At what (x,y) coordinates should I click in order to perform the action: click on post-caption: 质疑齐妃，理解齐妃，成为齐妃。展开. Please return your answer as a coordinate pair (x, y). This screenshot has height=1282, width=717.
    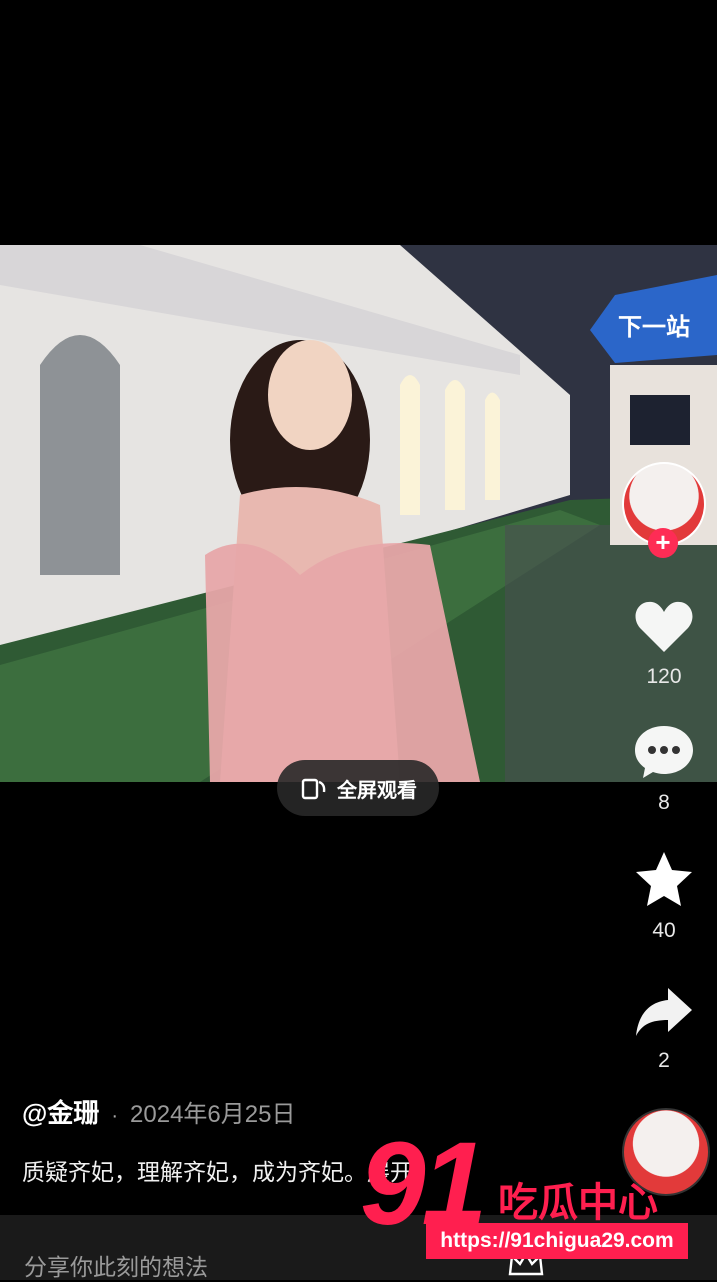
    Looking at the image, I should click on (217, 1170).